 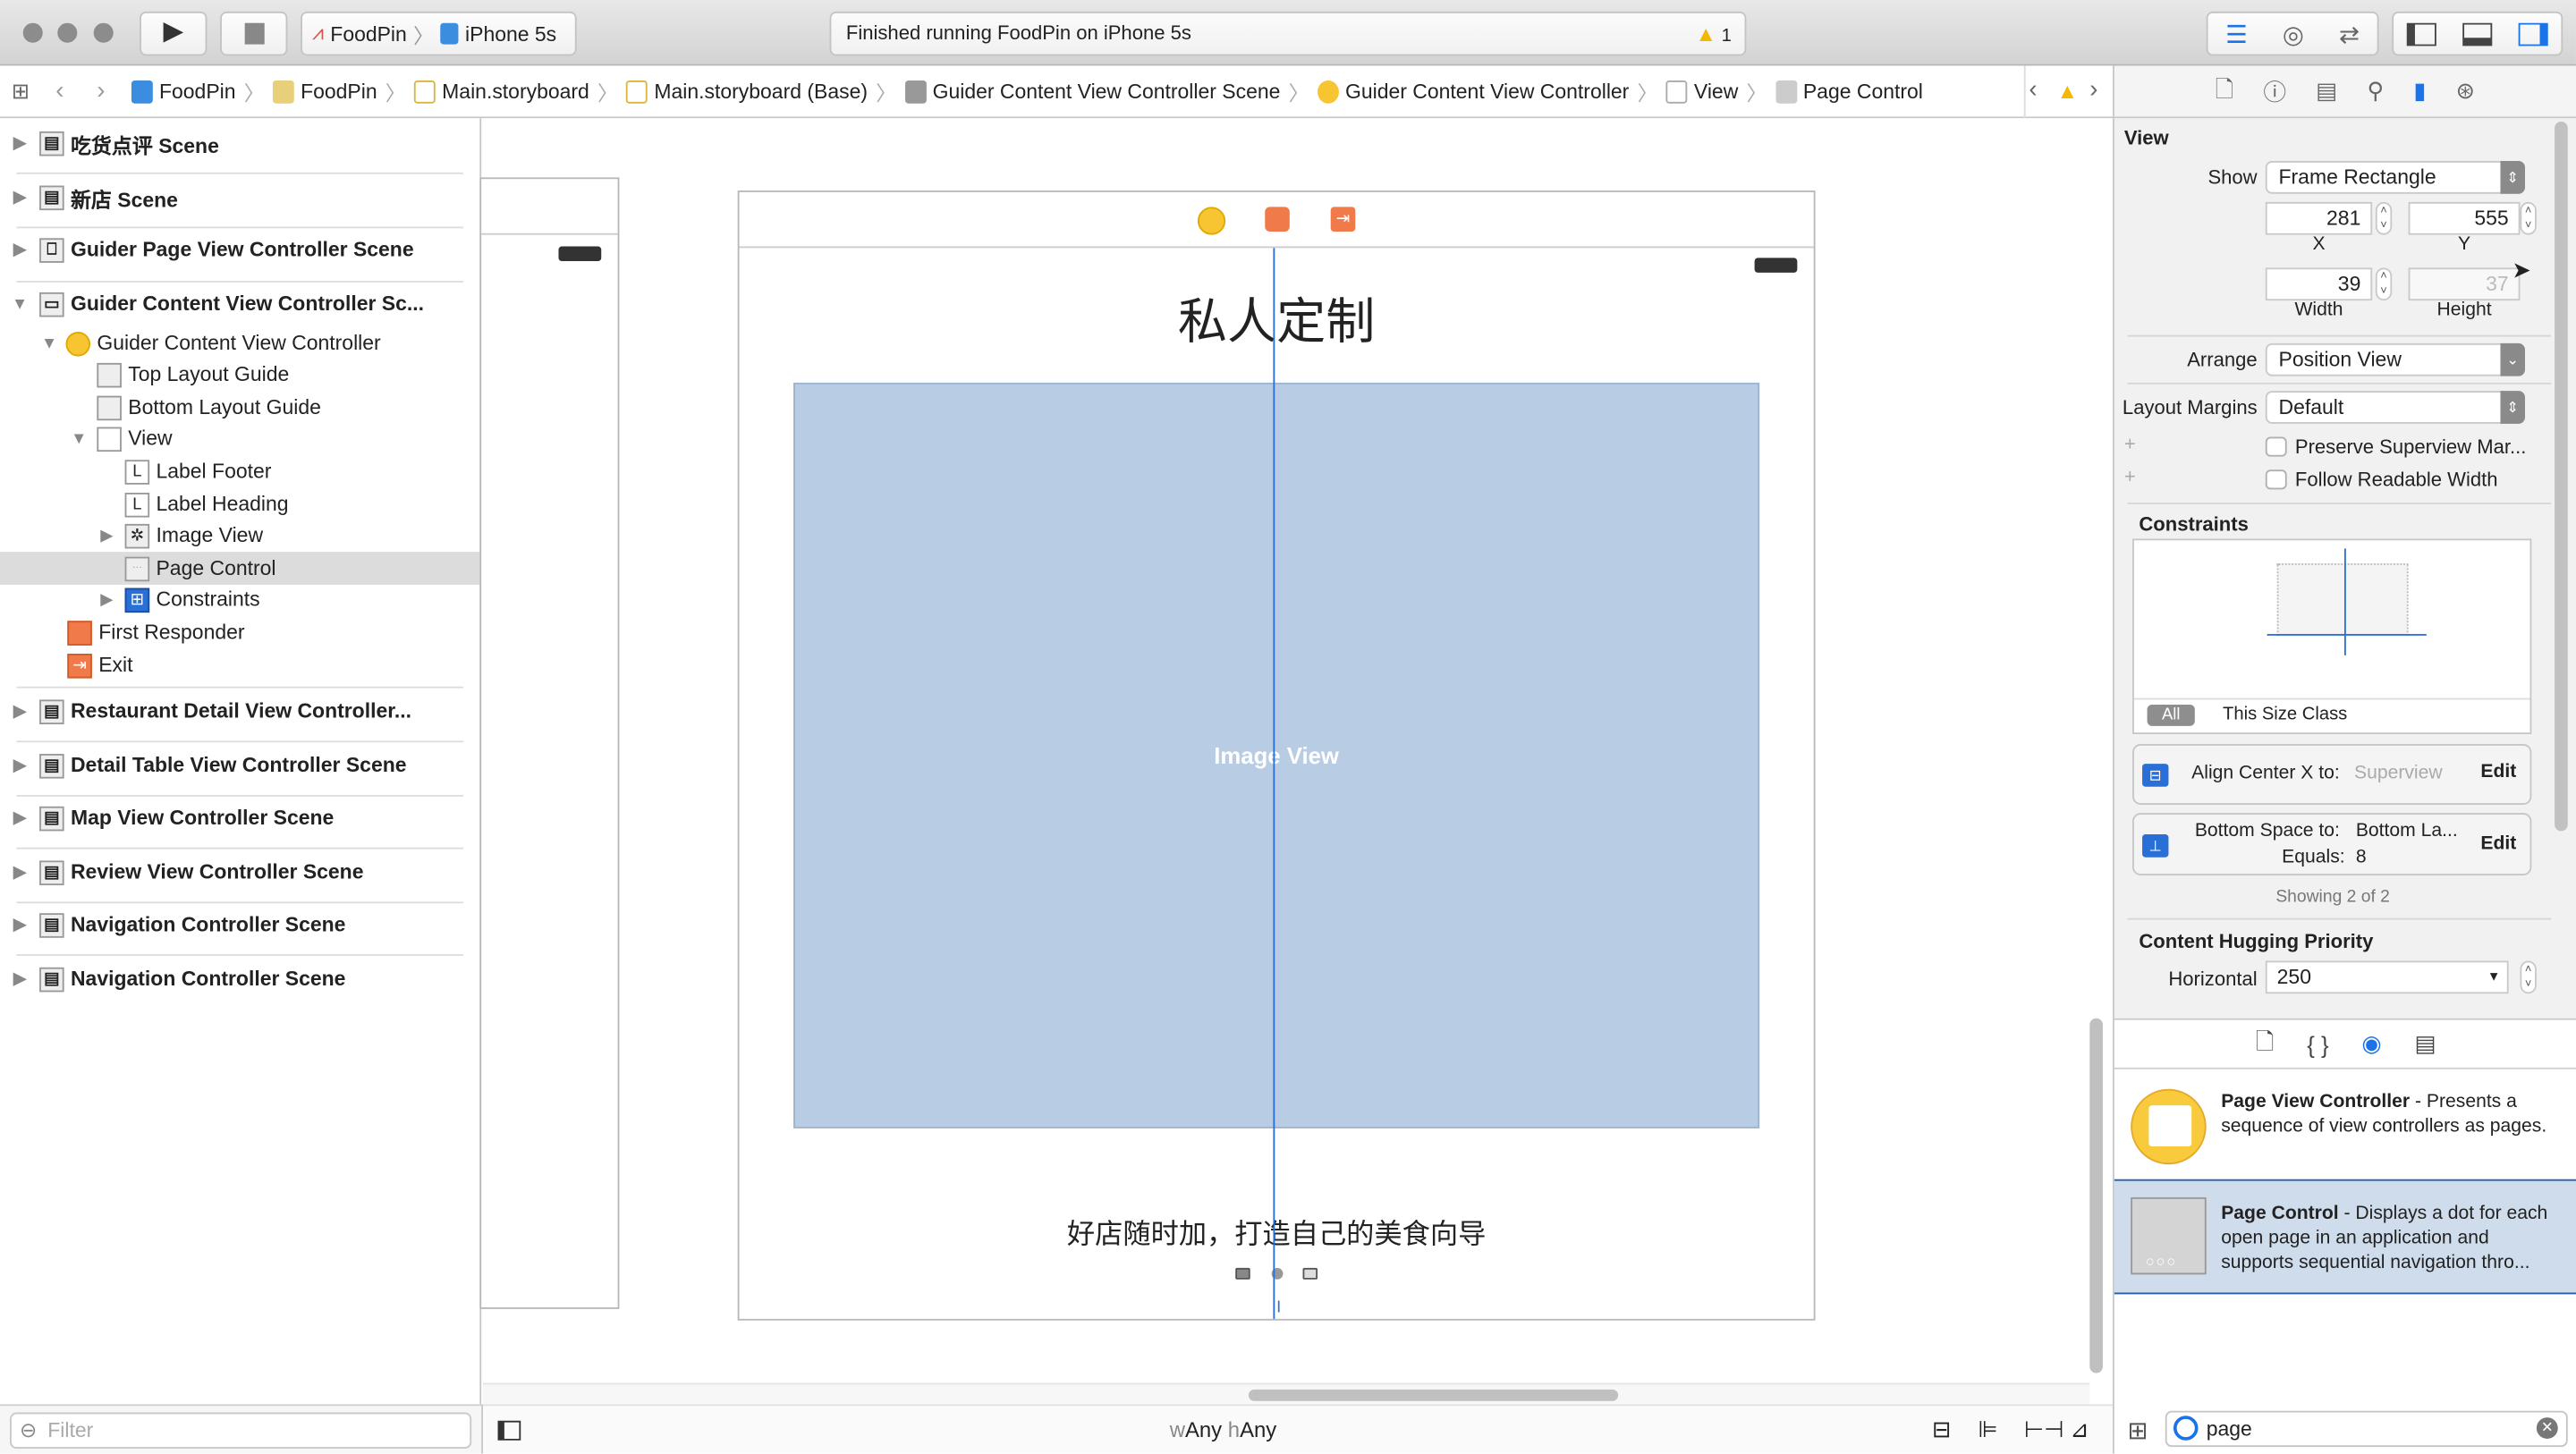 What do you see at coordinates (2276, 446) in the screenshot?
I see `preserve-superview-margins-checkbox` at bounding box center [2276, 446].